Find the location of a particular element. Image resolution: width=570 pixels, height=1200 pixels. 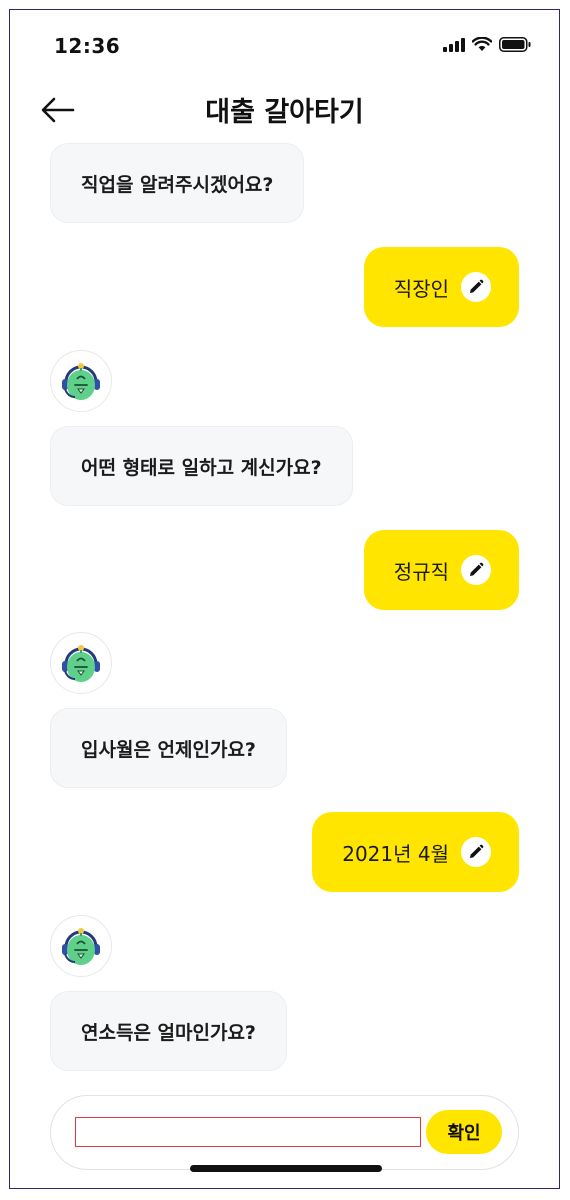

bot-message-work-type: 어떤 형태로 일하고 계신가요? is located at coordinates (201, 466).